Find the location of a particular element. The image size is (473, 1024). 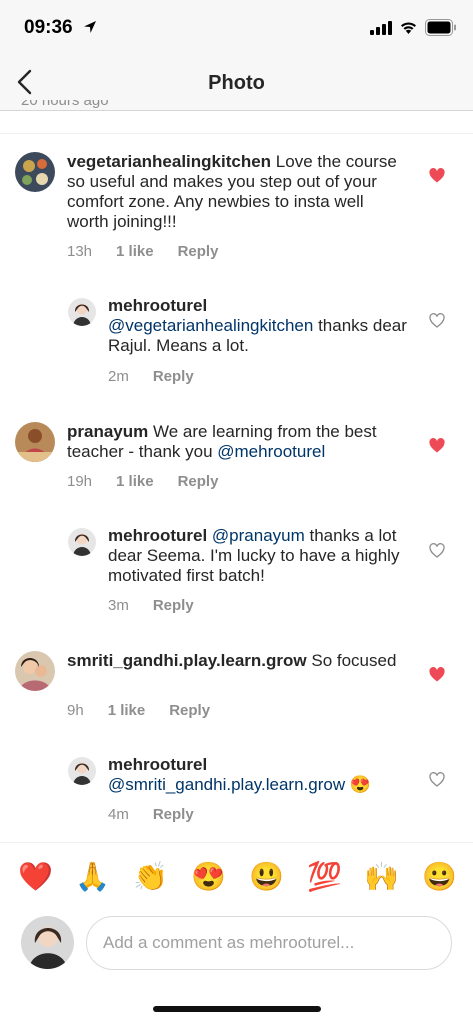

mention-link: @vegetarianhealingkitchen is located at coordinates (210, 325).